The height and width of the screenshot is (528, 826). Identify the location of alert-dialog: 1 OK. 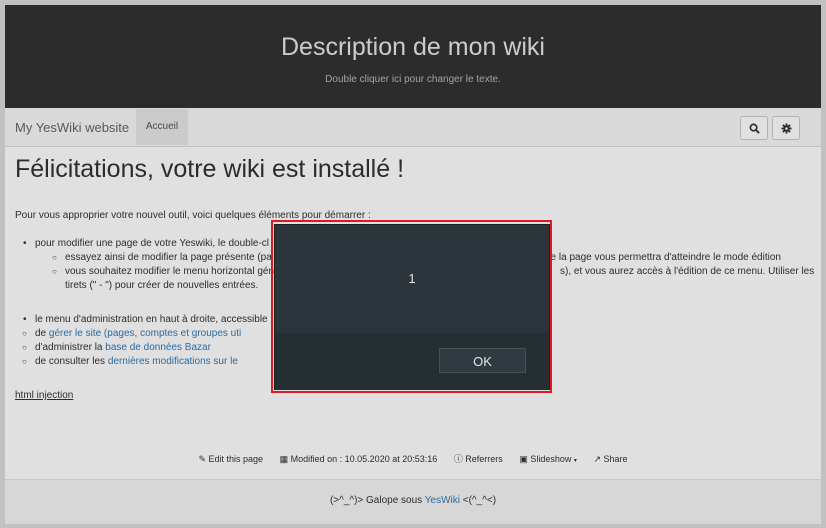
(412, 307).